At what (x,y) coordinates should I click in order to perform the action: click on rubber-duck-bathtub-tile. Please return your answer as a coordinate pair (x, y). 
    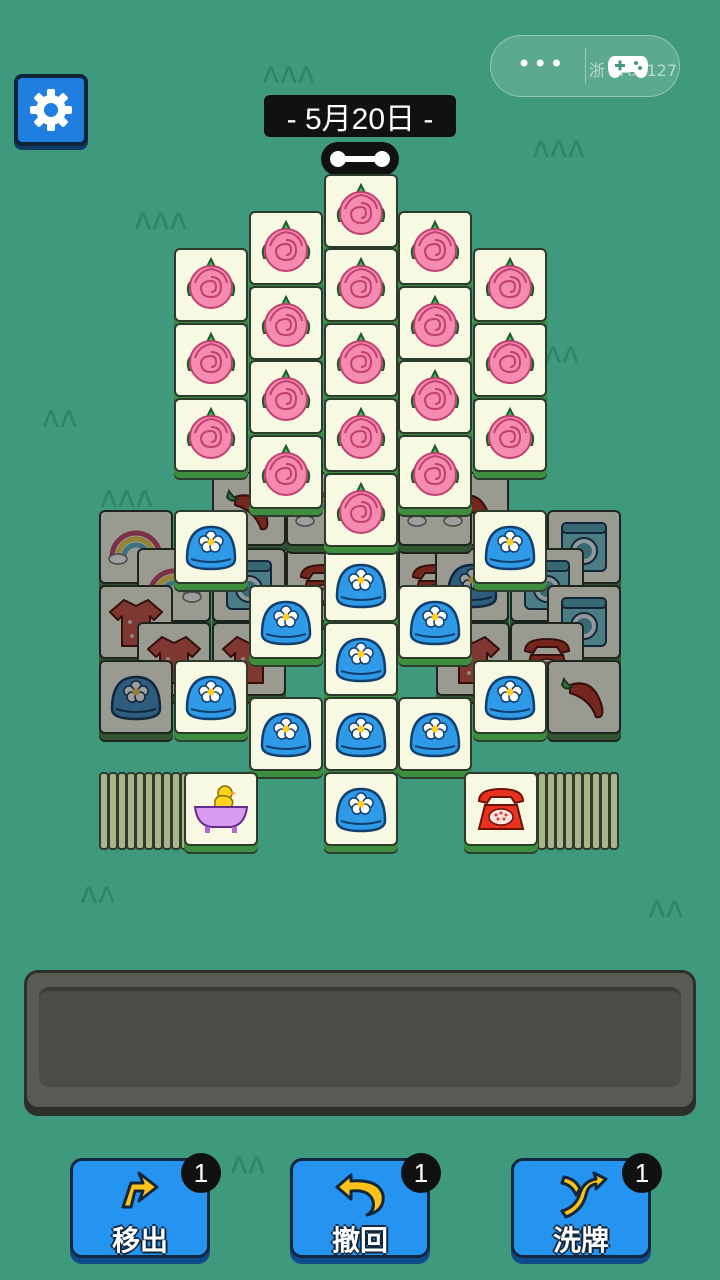
    Looking at the image, I should click on (221, 809).